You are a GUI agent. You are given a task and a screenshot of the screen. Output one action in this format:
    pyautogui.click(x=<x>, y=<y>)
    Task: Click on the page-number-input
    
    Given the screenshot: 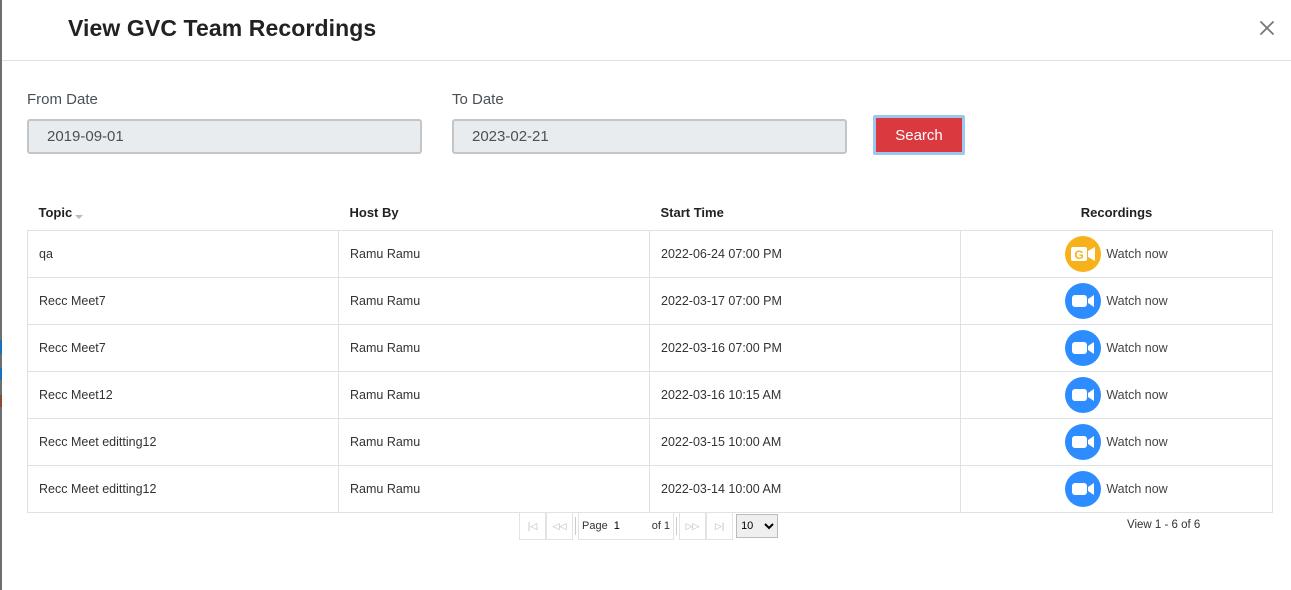 What is the action you would take?
    pyautogui.click(x=629, y=526)
    